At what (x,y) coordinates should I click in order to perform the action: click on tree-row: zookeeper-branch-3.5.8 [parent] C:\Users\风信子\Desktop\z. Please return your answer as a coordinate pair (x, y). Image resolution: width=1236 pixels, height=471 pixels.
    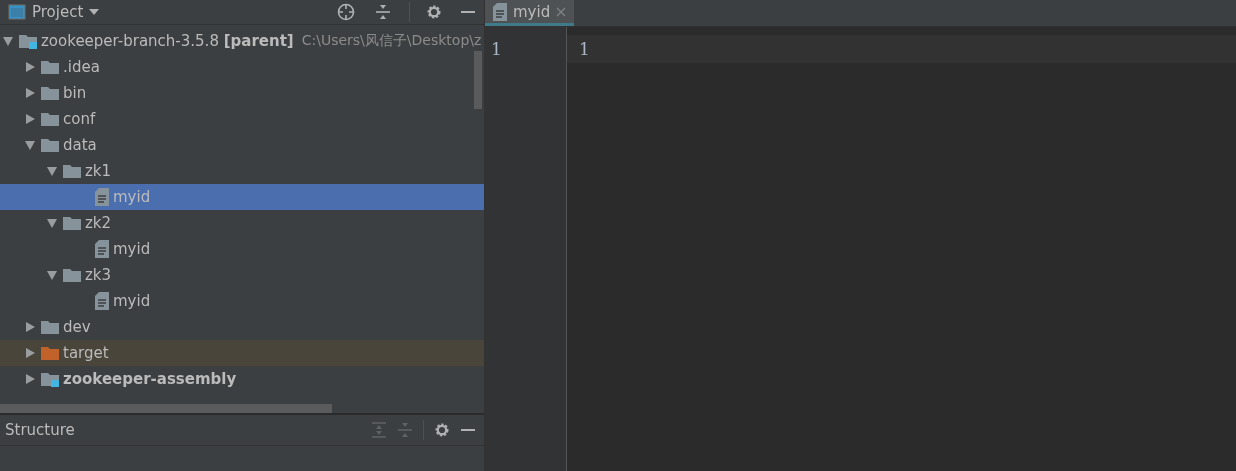
    Looking at the image, I should click on (242, 41).